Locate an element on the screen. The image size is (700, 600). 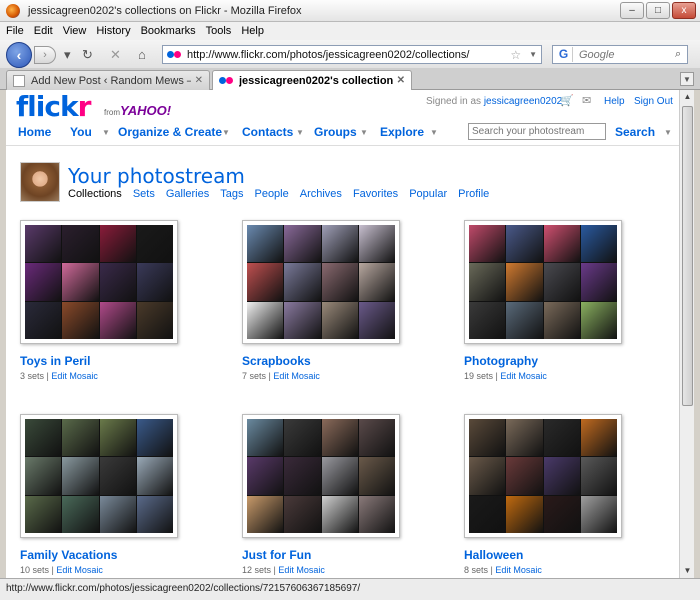
search-icon: ⌕ is located at coordinates (678, 54).